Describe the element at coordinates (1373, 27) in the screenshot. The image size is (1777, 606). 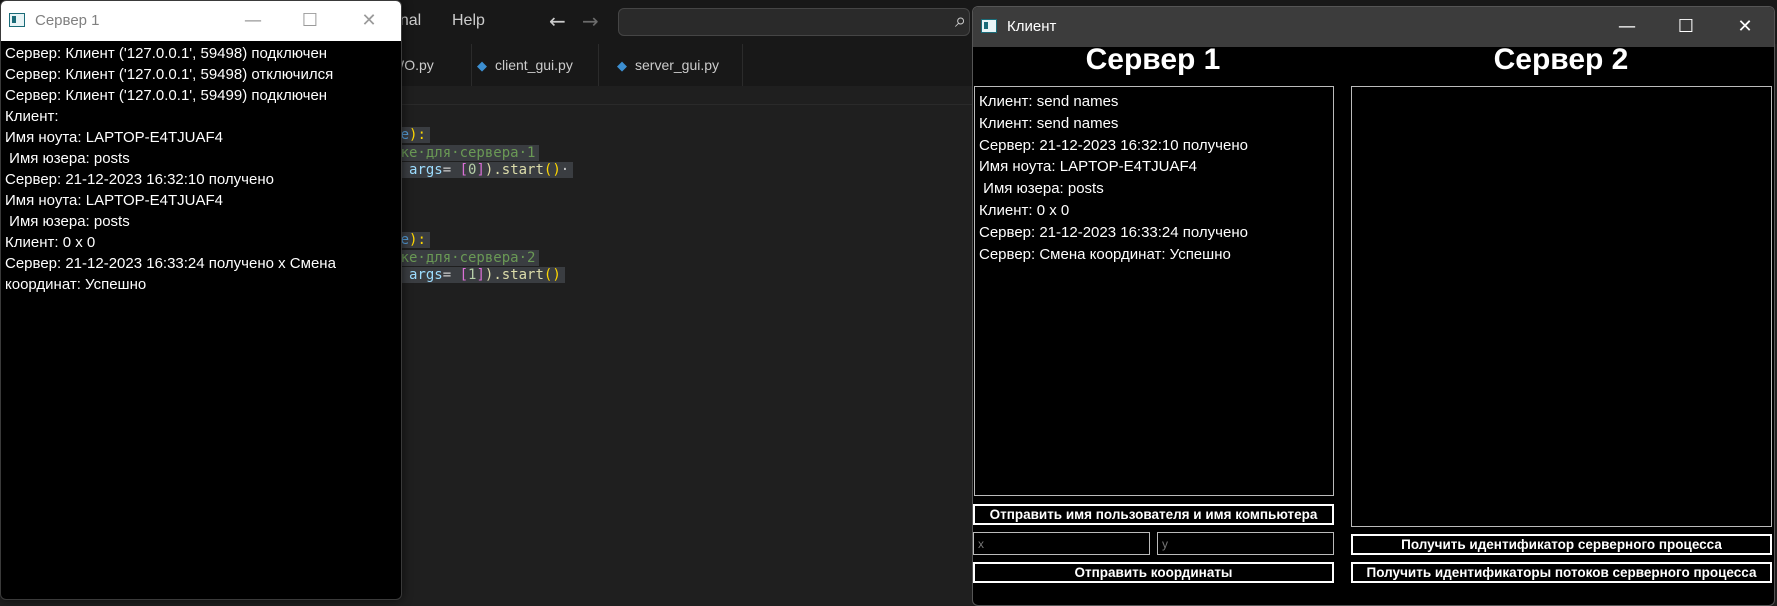
I see `client-titlebar: Клиент — ☐ ✕` at that location.